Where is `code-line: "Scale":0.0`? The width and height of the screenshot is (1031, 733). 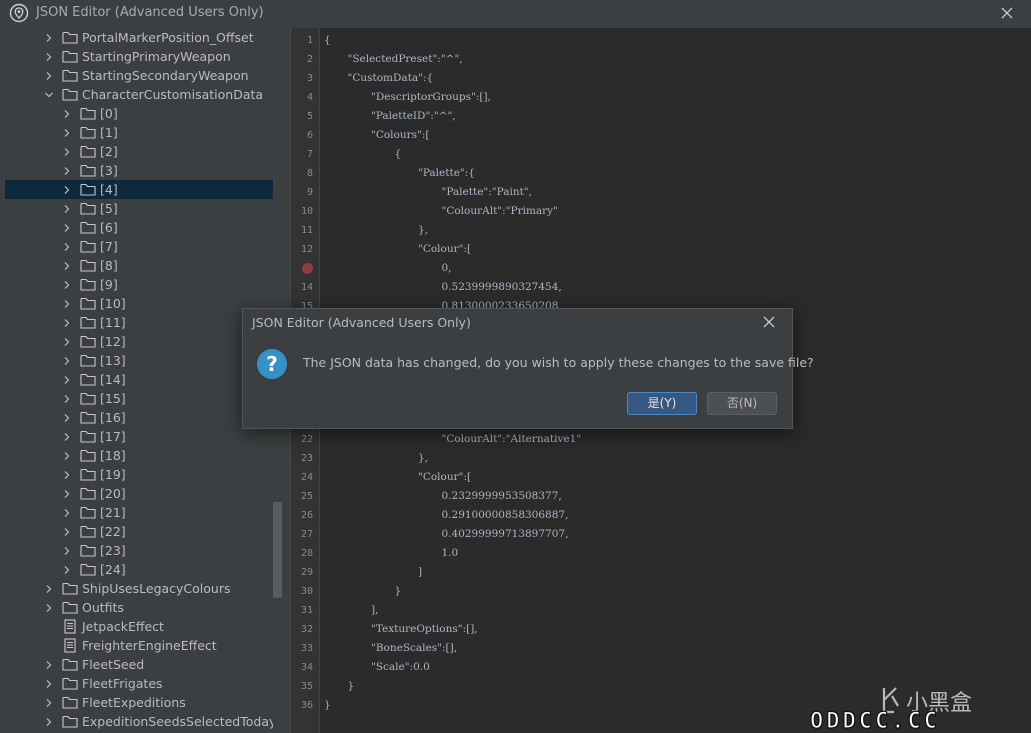 code-line: "Scale":0.0 is located at coordinates (400, 667).